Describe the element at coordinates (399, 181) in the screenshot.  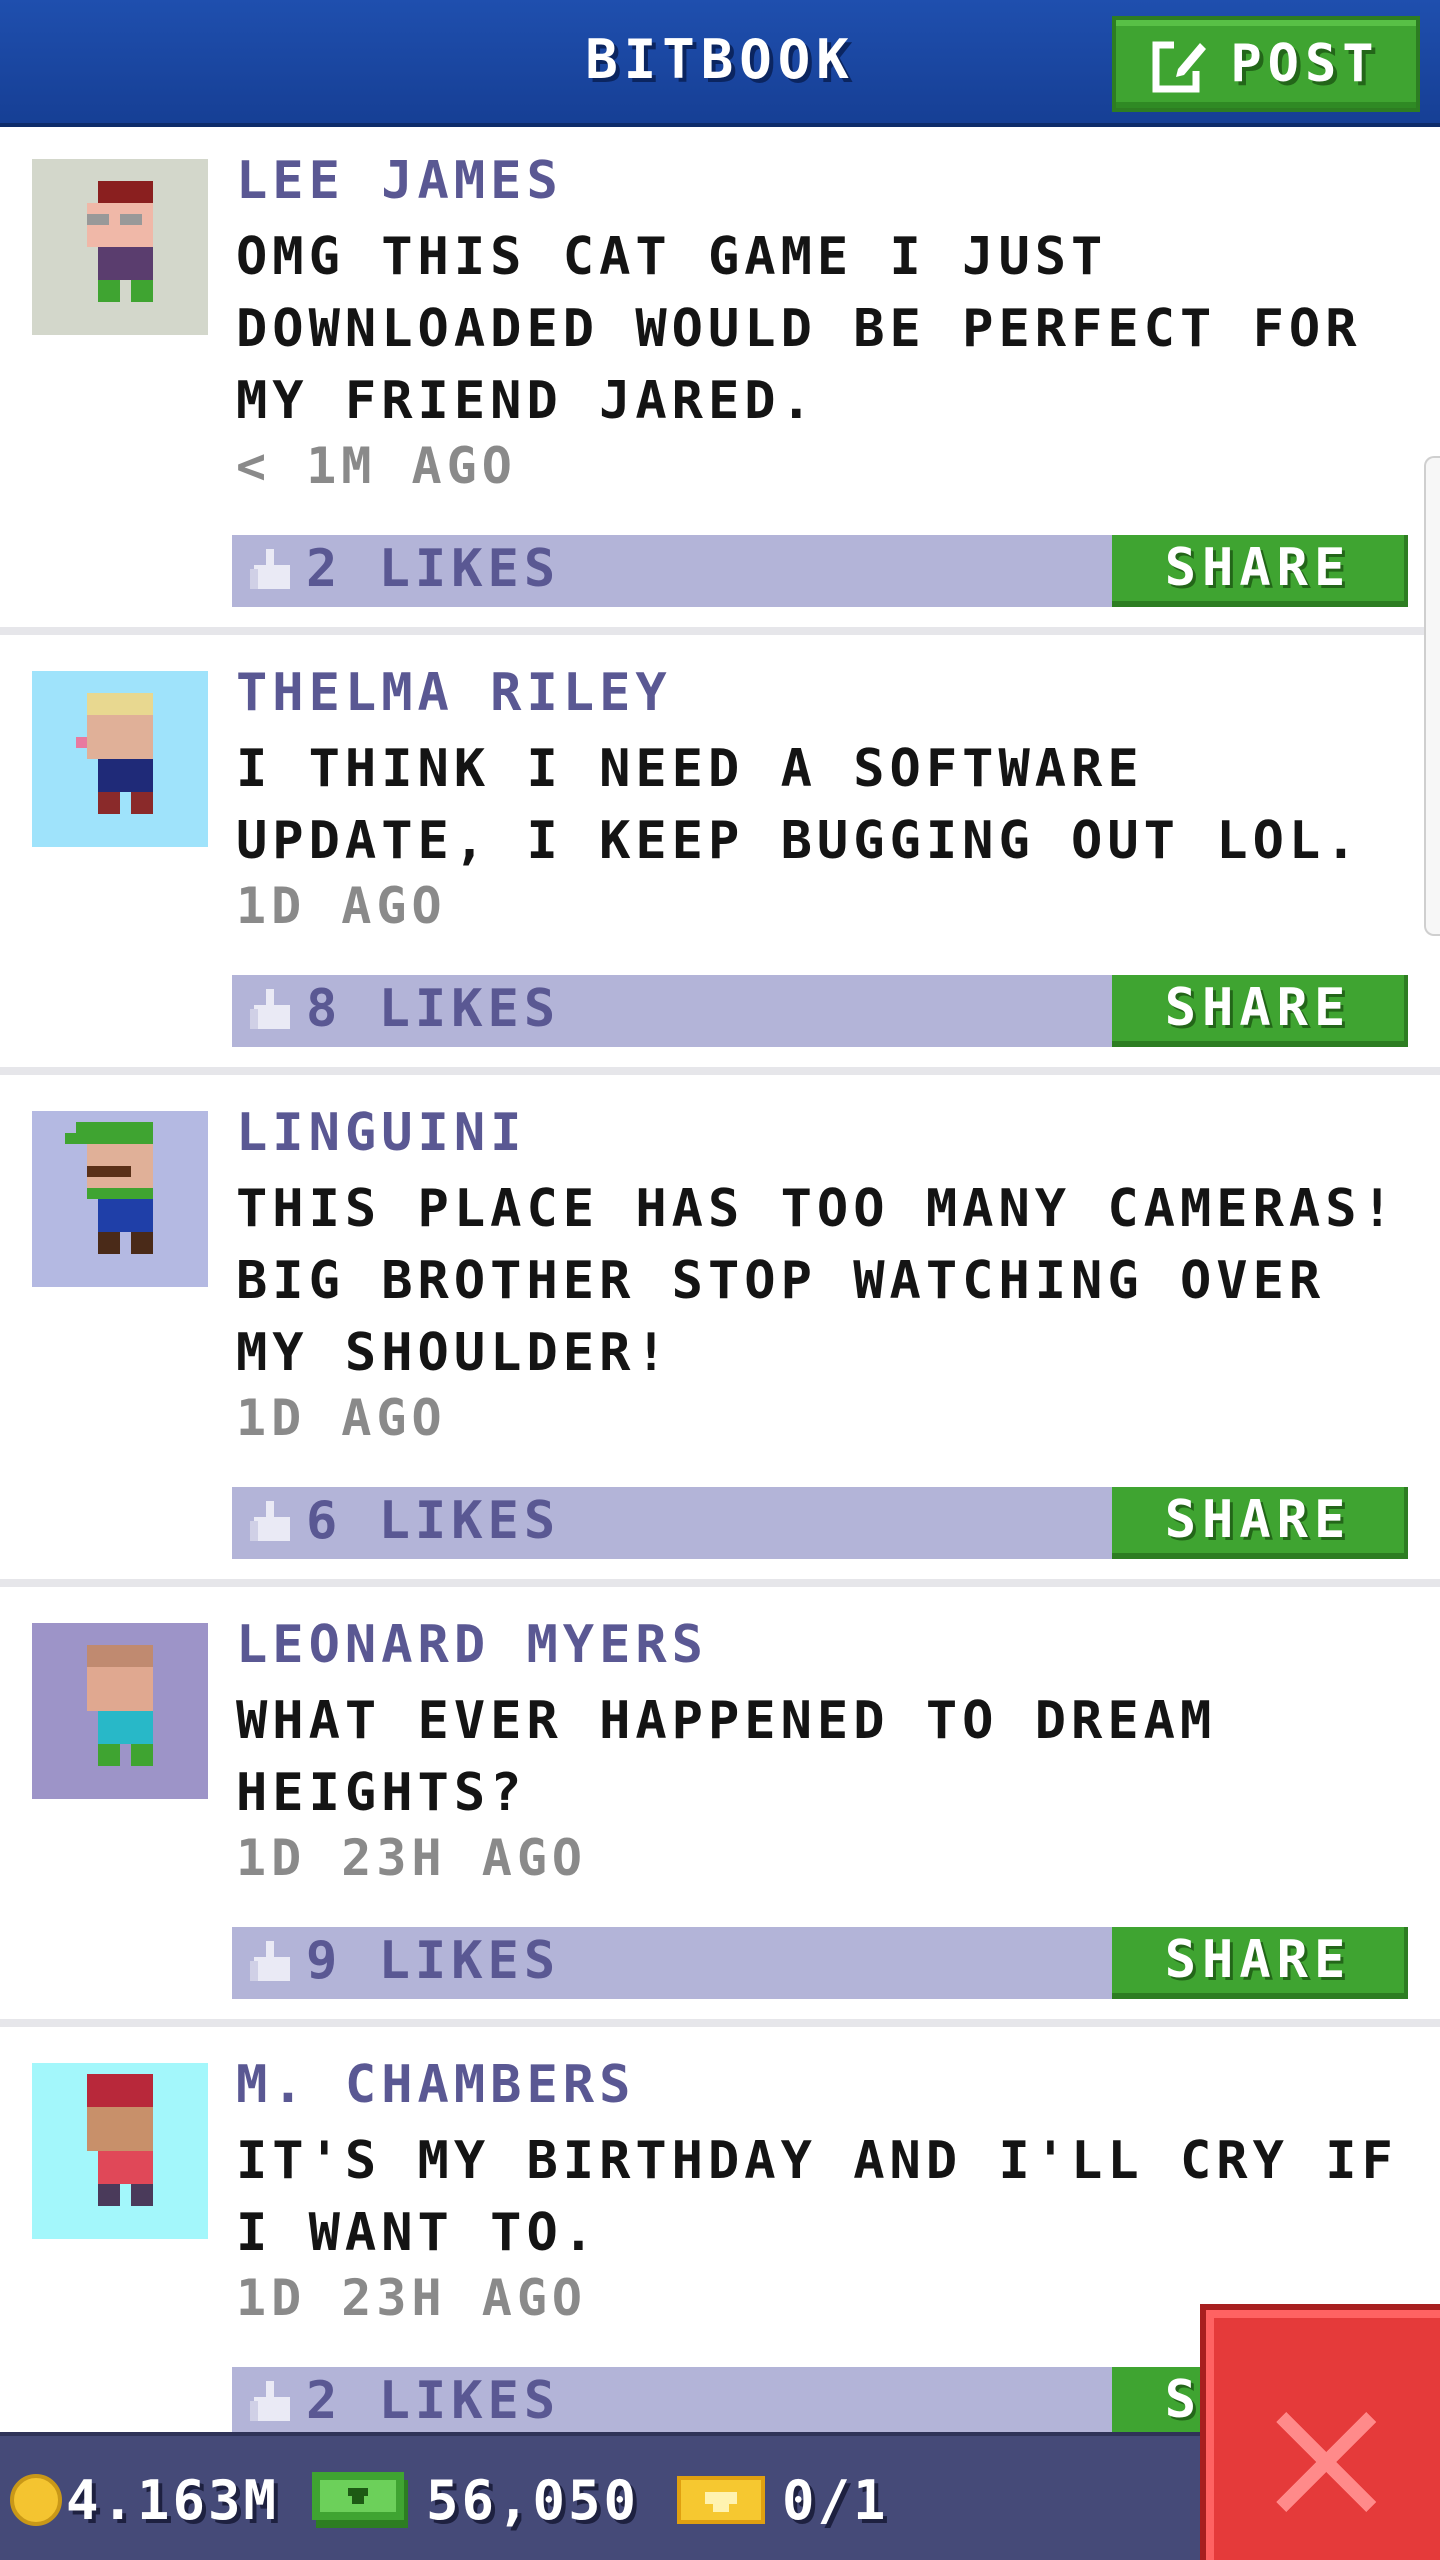
I see `post-author: LEE JAMES` at that location.